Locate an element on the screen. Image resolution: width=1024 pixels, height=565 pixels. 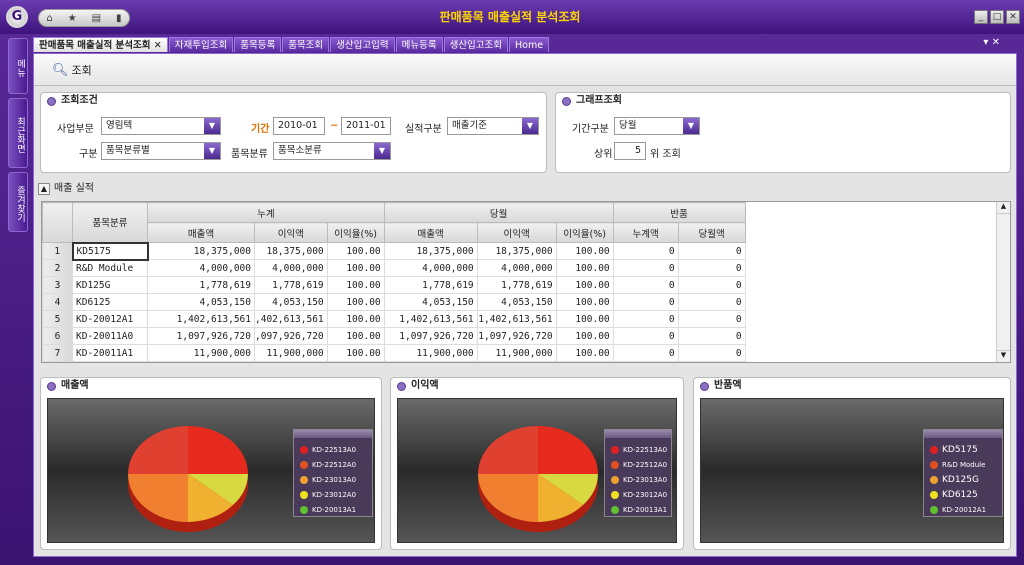
star-icon: ★ is located at coordinates (72, 18).